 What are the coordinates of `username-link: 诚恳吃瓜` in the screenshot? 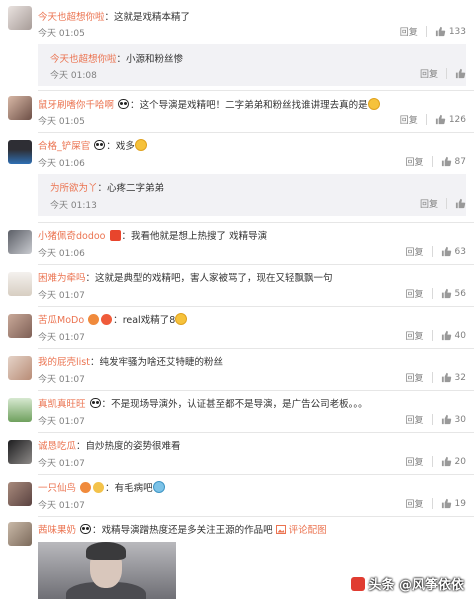 It's located at (57, 446).